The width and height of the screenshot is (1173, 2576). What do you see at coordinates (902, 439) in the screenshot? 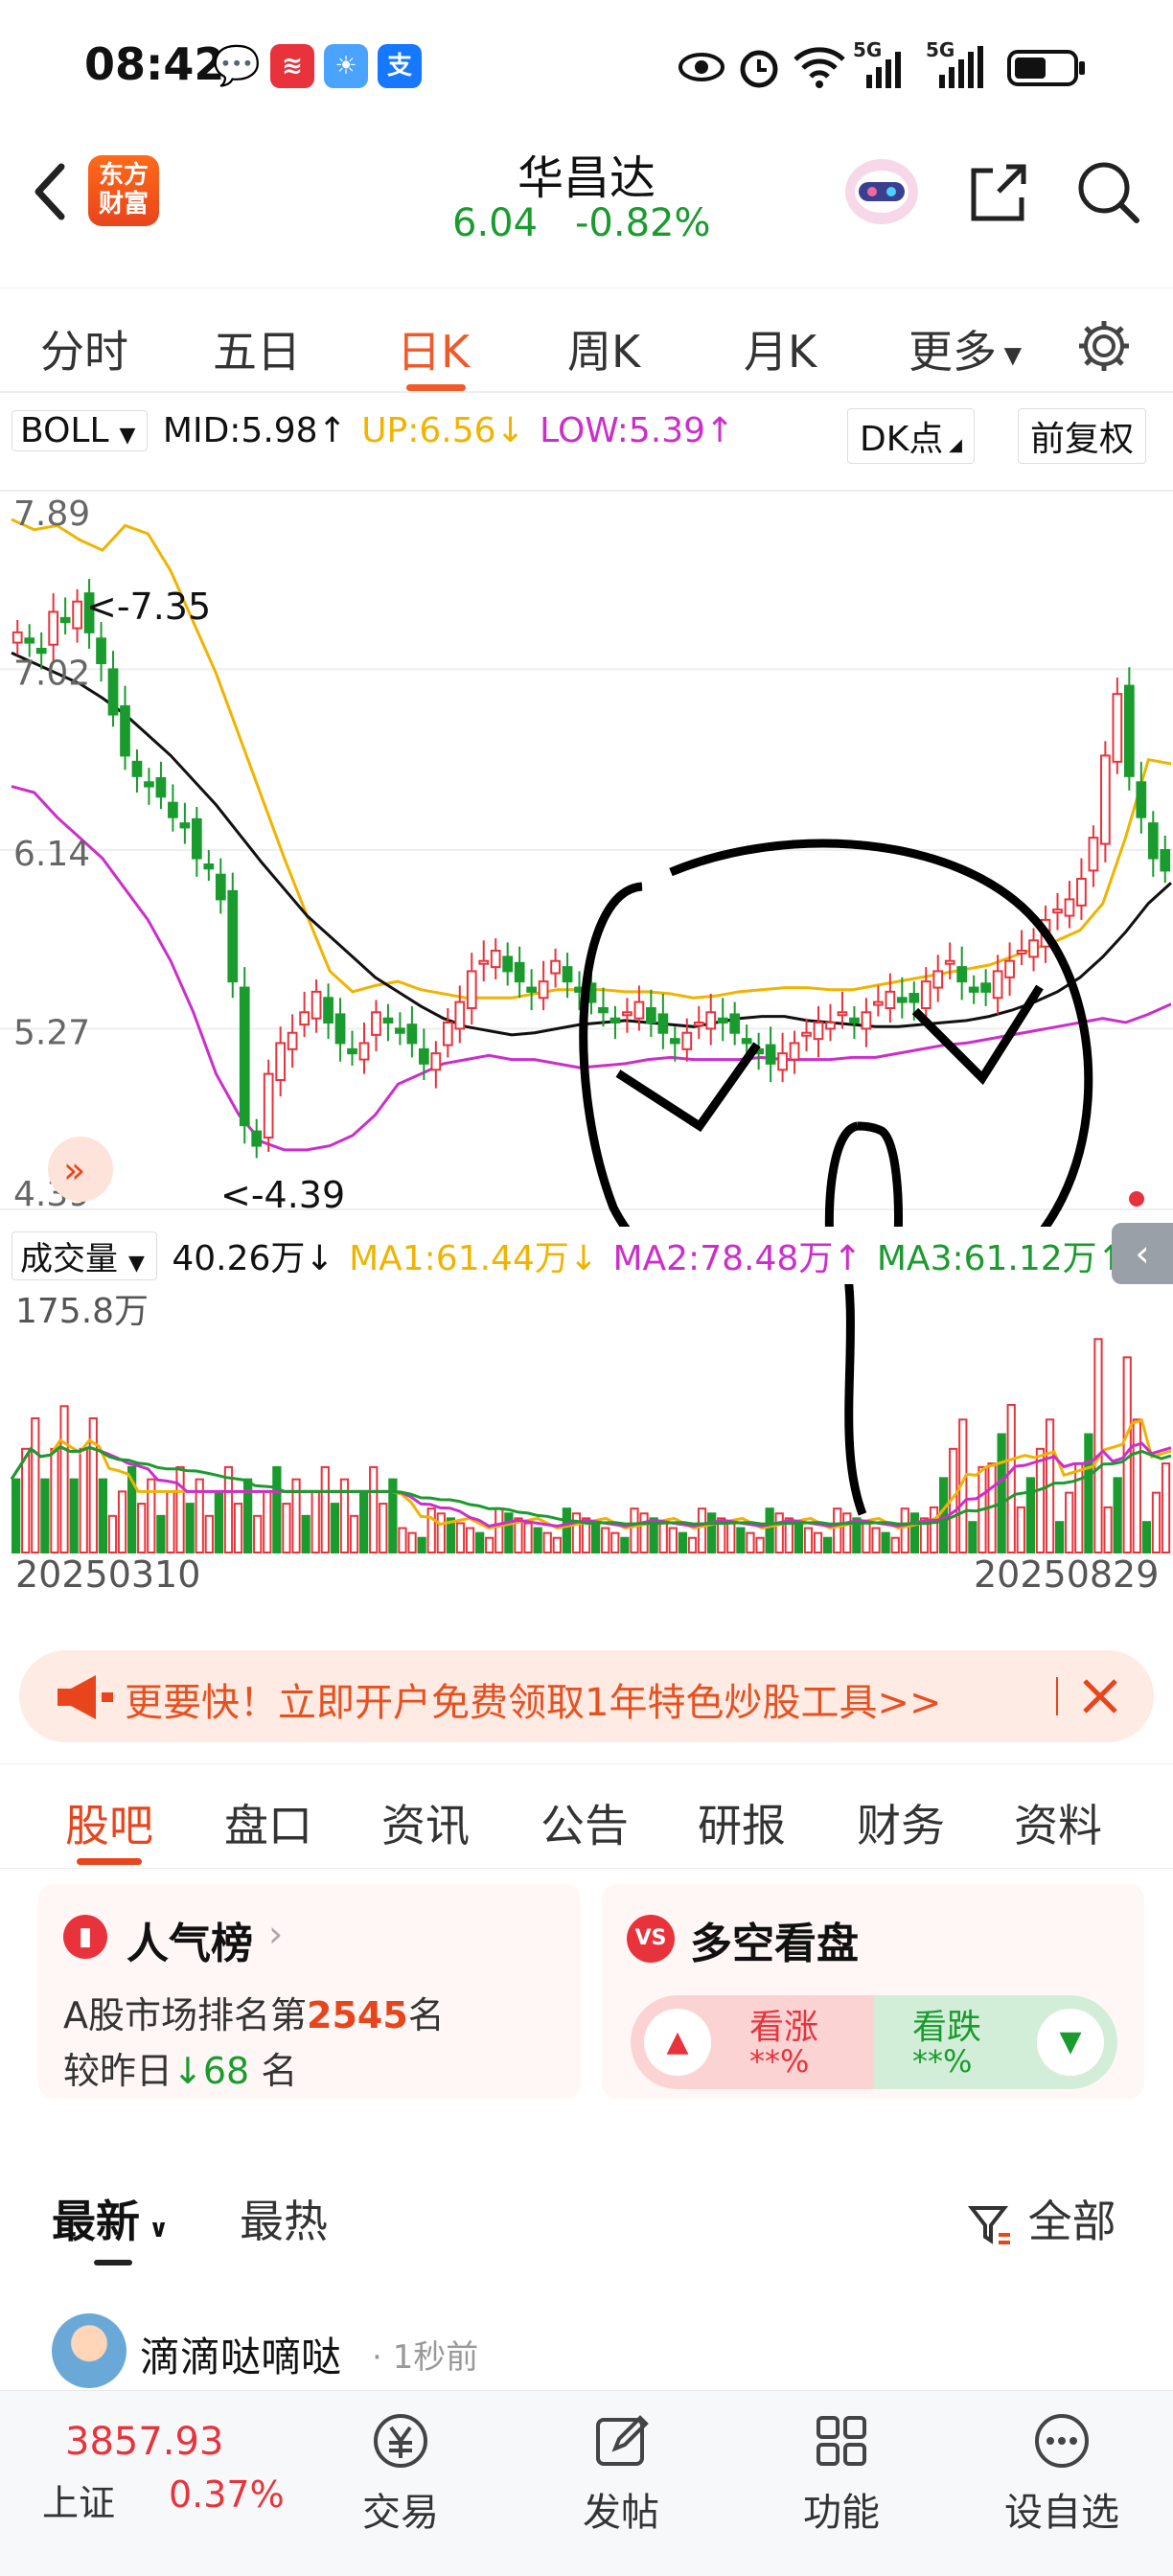
I see `dk-point-label: DK点` at bounding box center [902, 439].